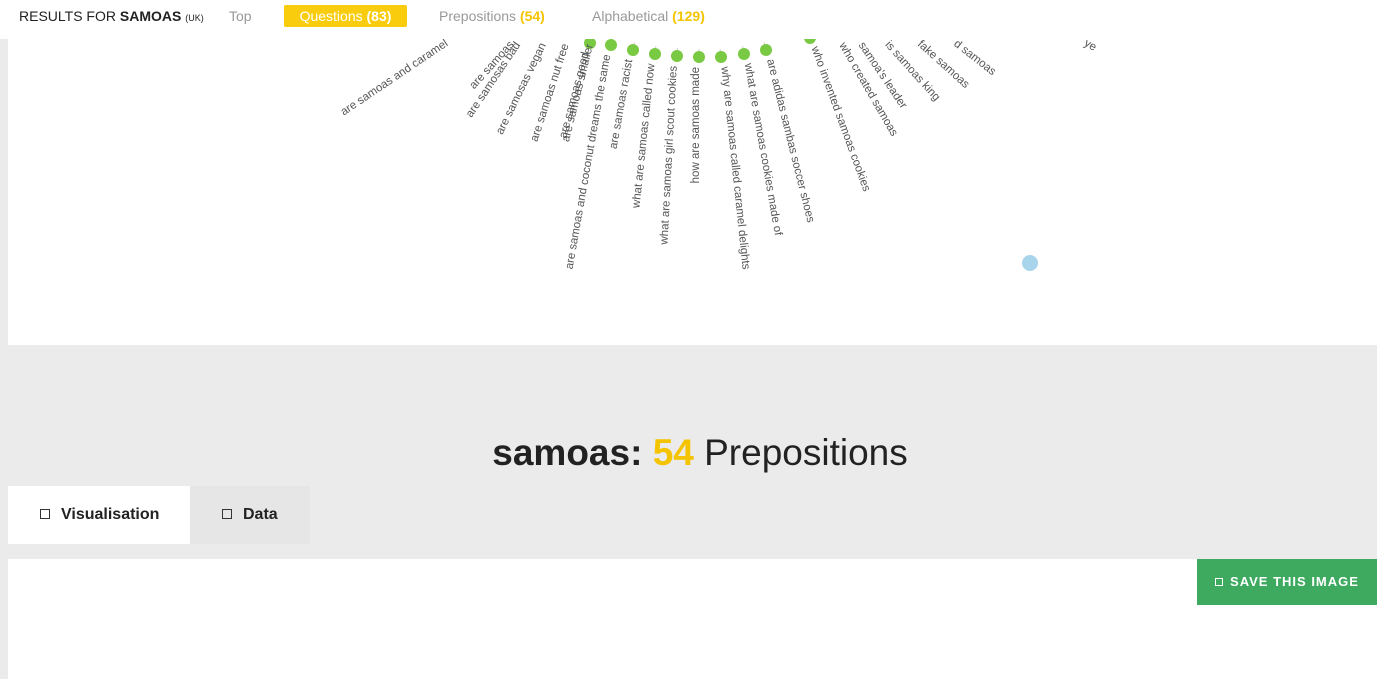  I want to click on question-label: ye, so click(1090, 46).